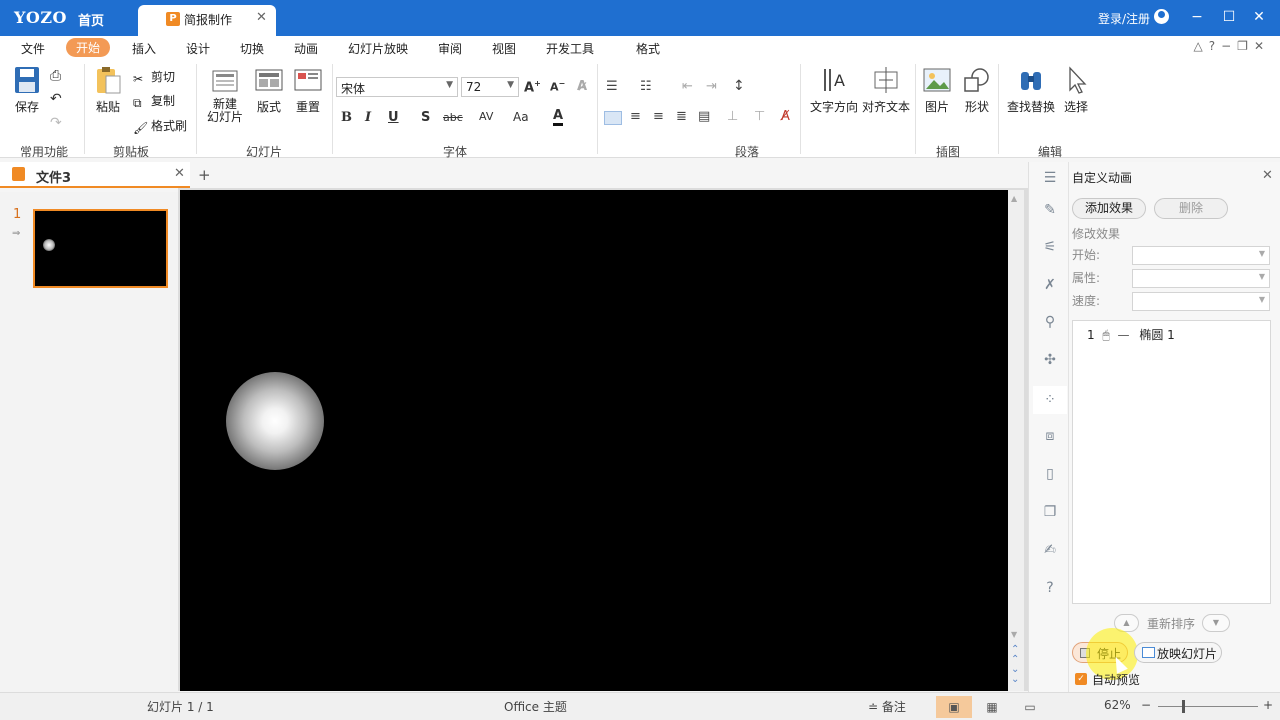 The image size is (1280, 720). What do you see at coordinates (1050, 474) in the screenshot?
I see `clipboard-icon: ▯` at bounding box center [1050, 474].